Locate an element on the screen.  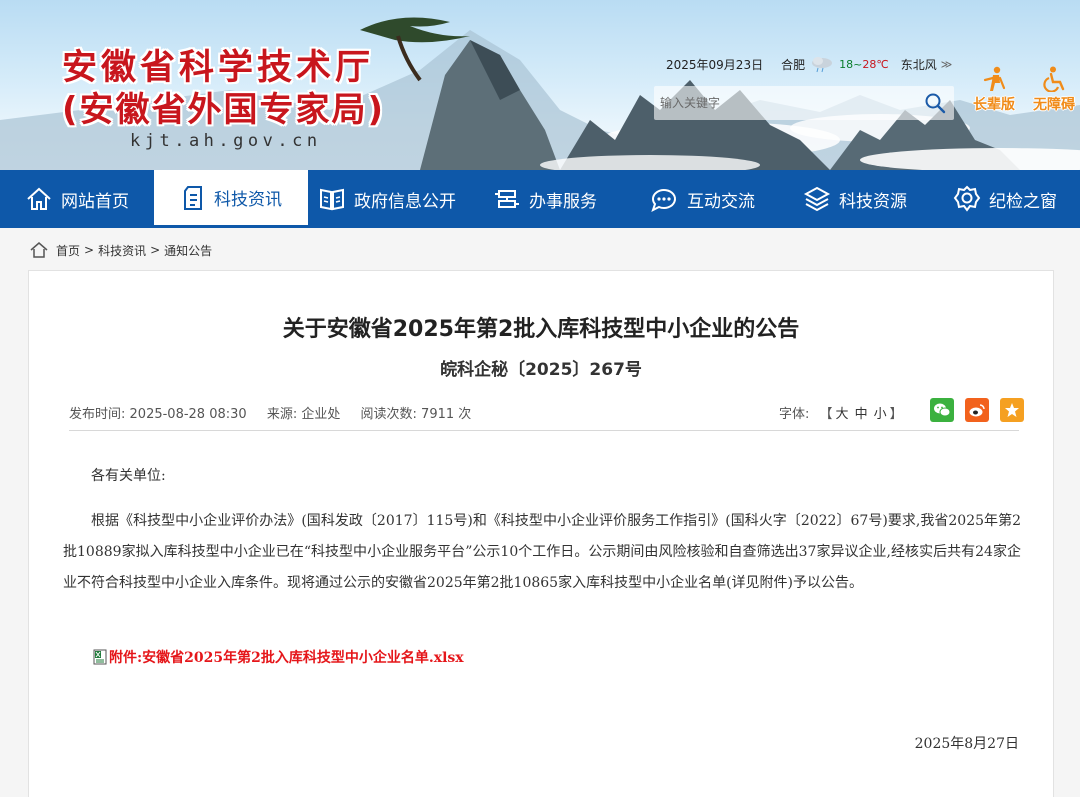
breadcrumb-home: 首页 is located at coordinates (68, 250).